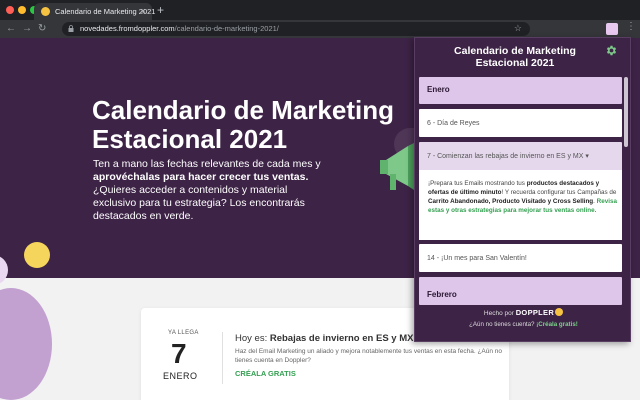  Describe the element at coordinates (557, 324) in the screenshot. I see `create-free-link: ¡Créala gratis!` at that location.